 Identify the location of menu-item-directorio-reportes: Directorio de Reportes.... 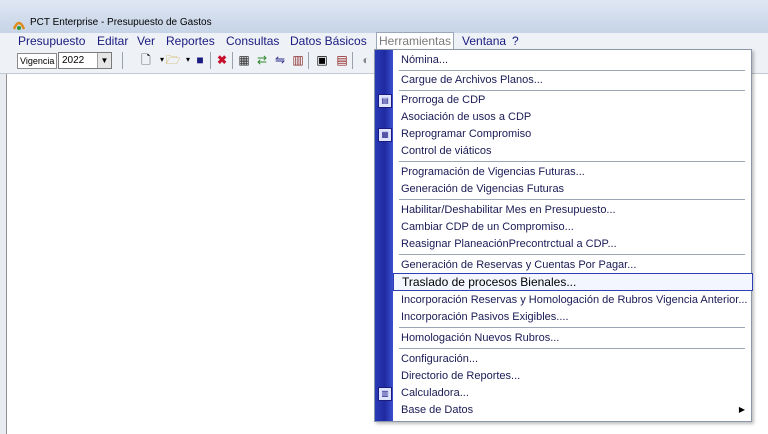
(572, 376).